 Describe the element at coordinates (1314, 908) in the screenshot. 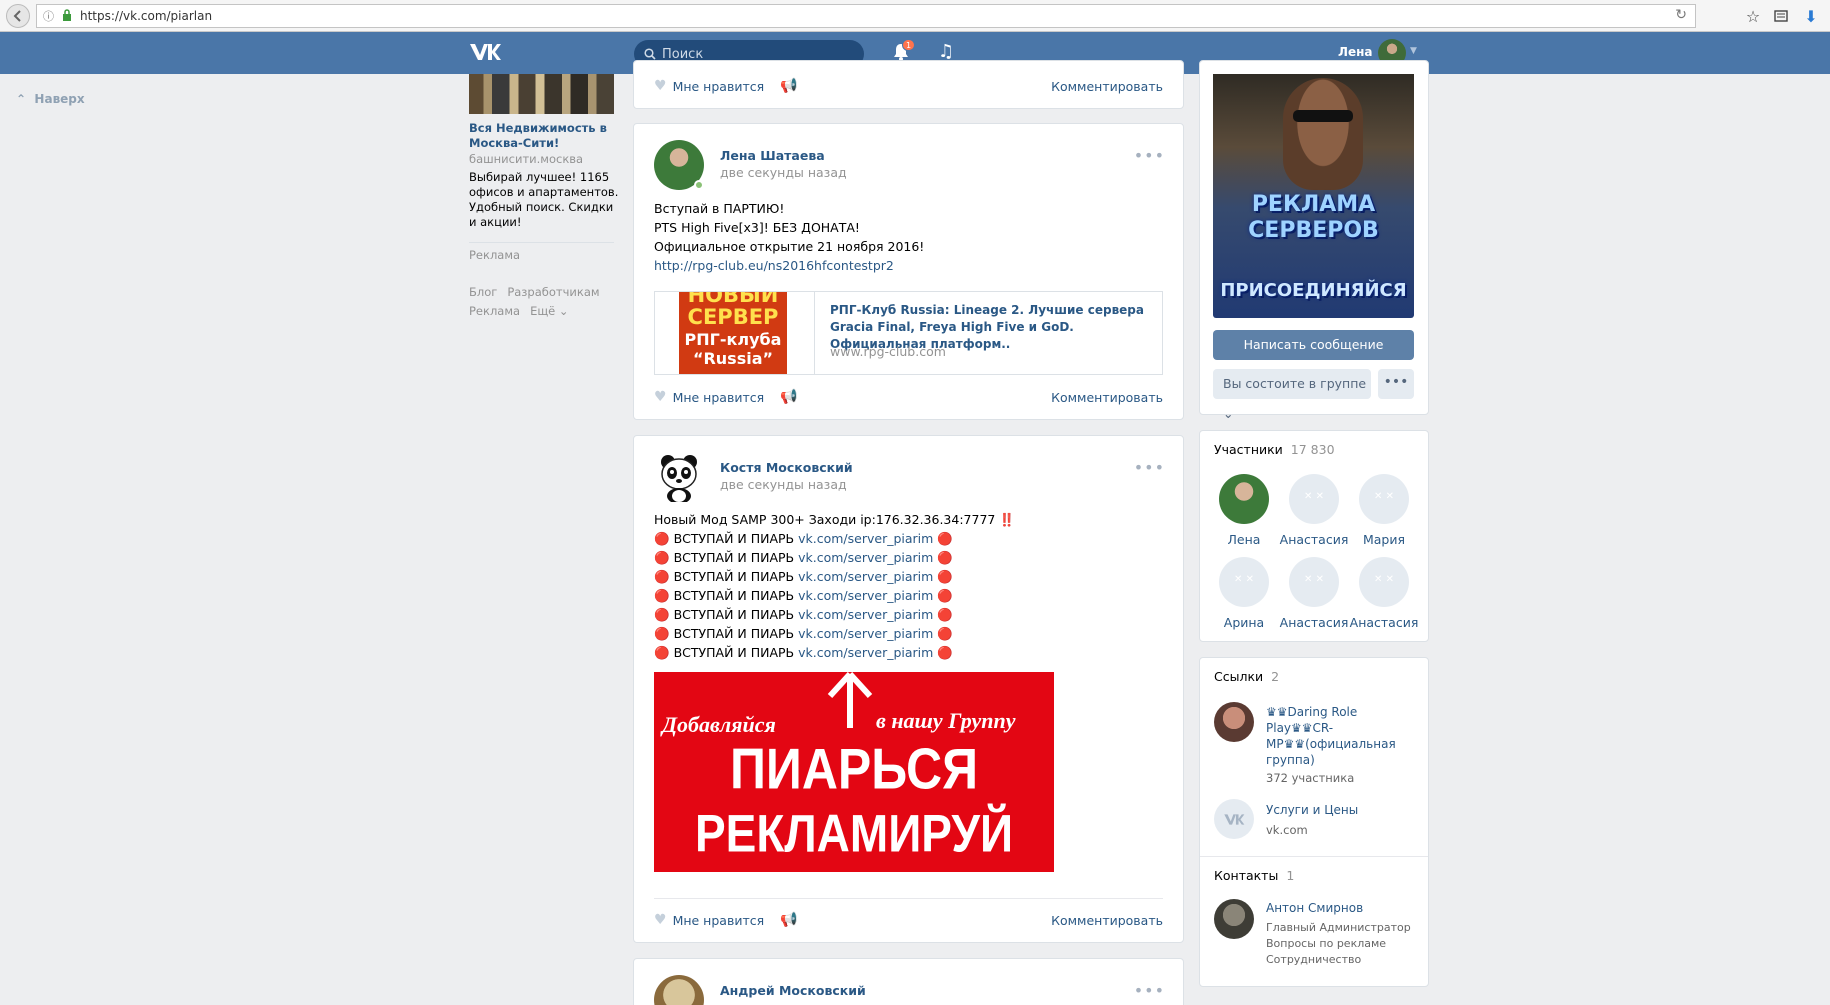

I see `contact-name: Антон Смирнов` at that location.